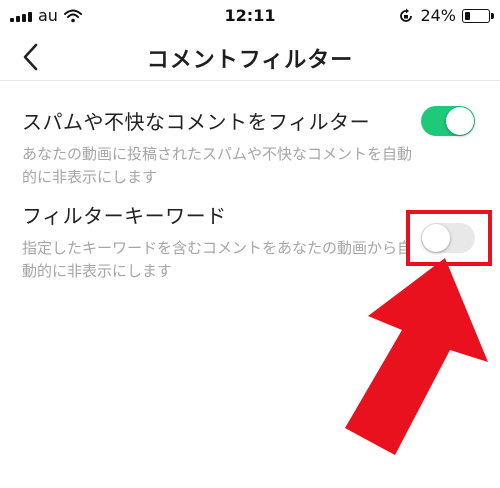 The height and width of the screenshot is (488, 500). Describe the element at coordinates (438, 15) in the screenshot. I see `battery-percent: 24%` at that location.